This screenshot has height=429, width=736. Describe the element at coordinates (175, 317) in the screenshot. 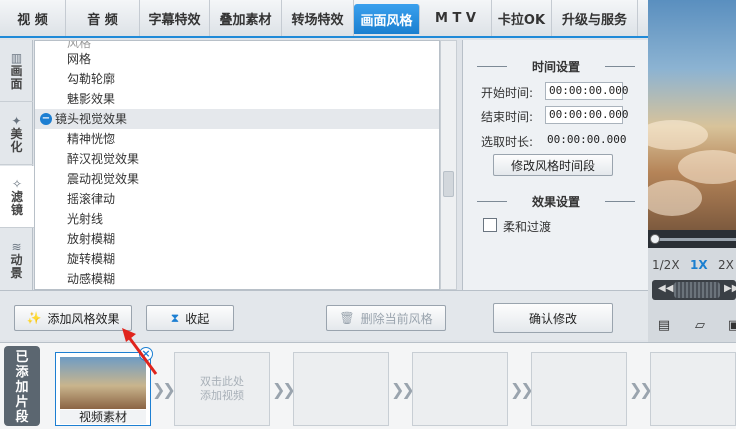

I see `collapse-icon: ⧗` at that location.